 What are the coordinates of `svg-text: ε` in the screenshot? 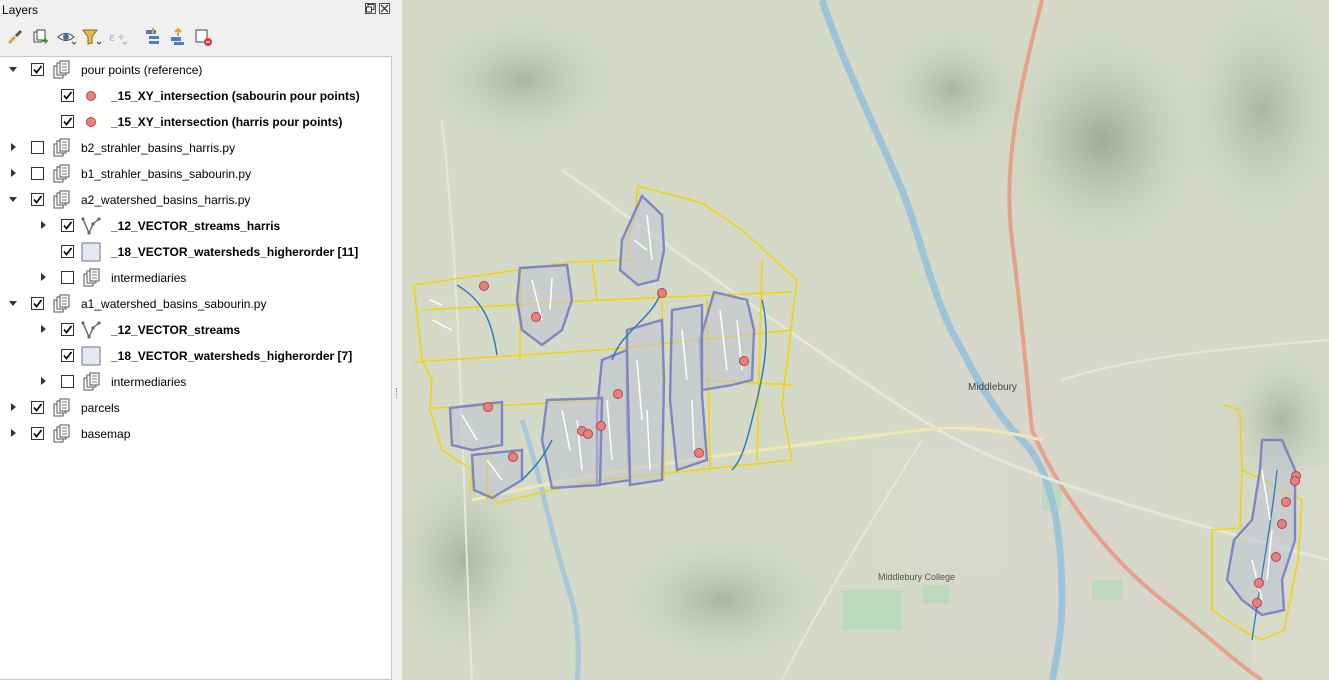 It's located at (112, 37).